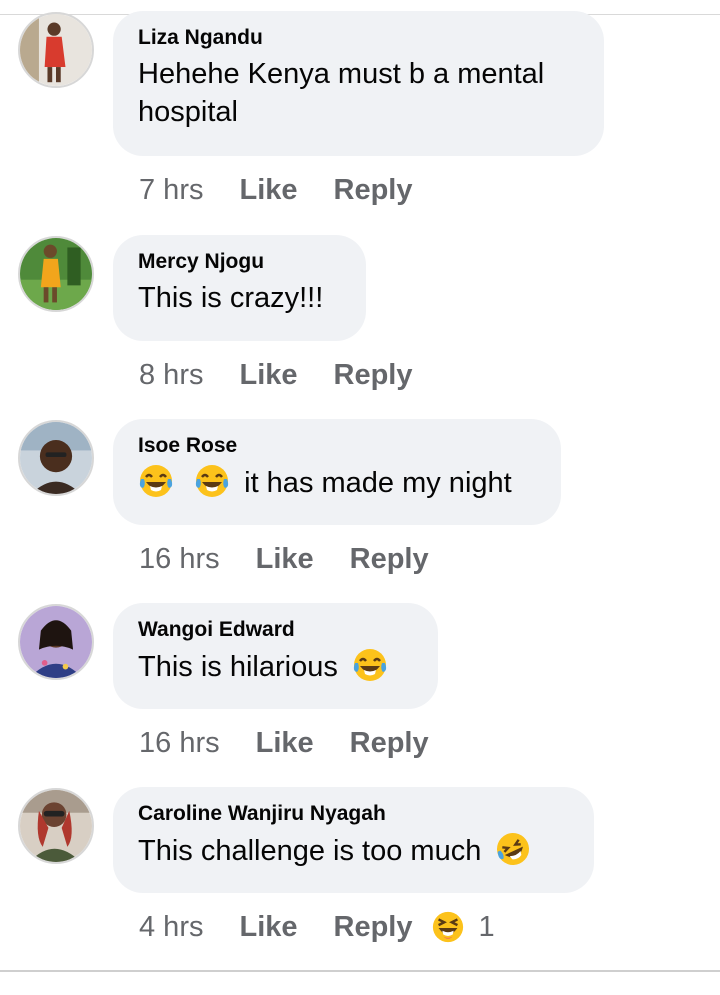 The height and width of the screenshot is (995, 720). Describe the element at coordinates (171, 190) in the screenshot. I see `comment-time: 7 hrs` at that location.